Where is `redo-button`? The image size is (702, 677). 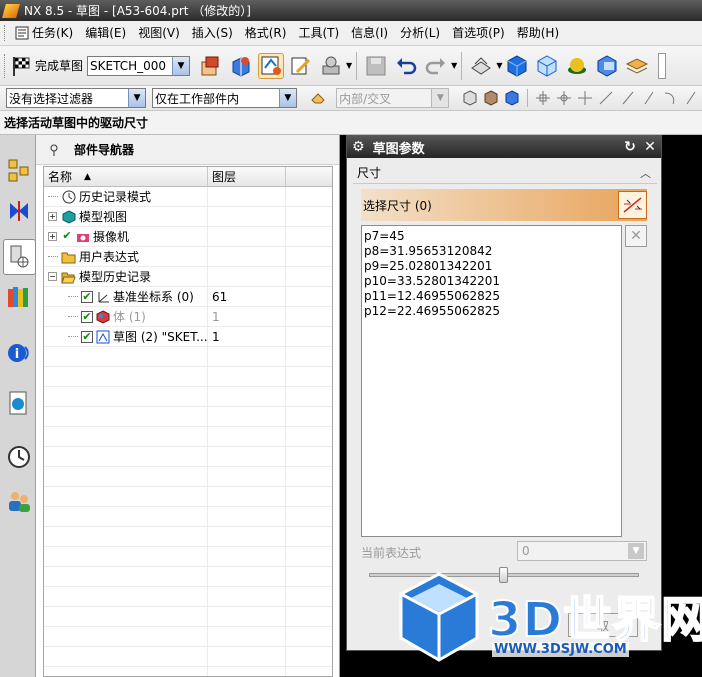
redo-button is located at coordinates (436, 66).